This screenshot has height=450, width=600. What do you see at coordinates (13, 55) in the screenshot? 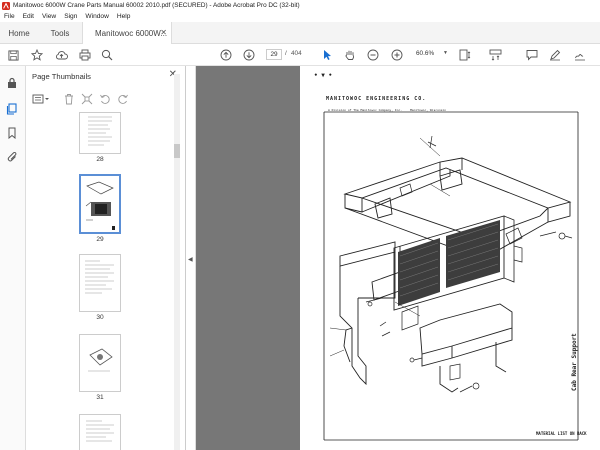
I see `save-icon` at bounding box center [13, 55].